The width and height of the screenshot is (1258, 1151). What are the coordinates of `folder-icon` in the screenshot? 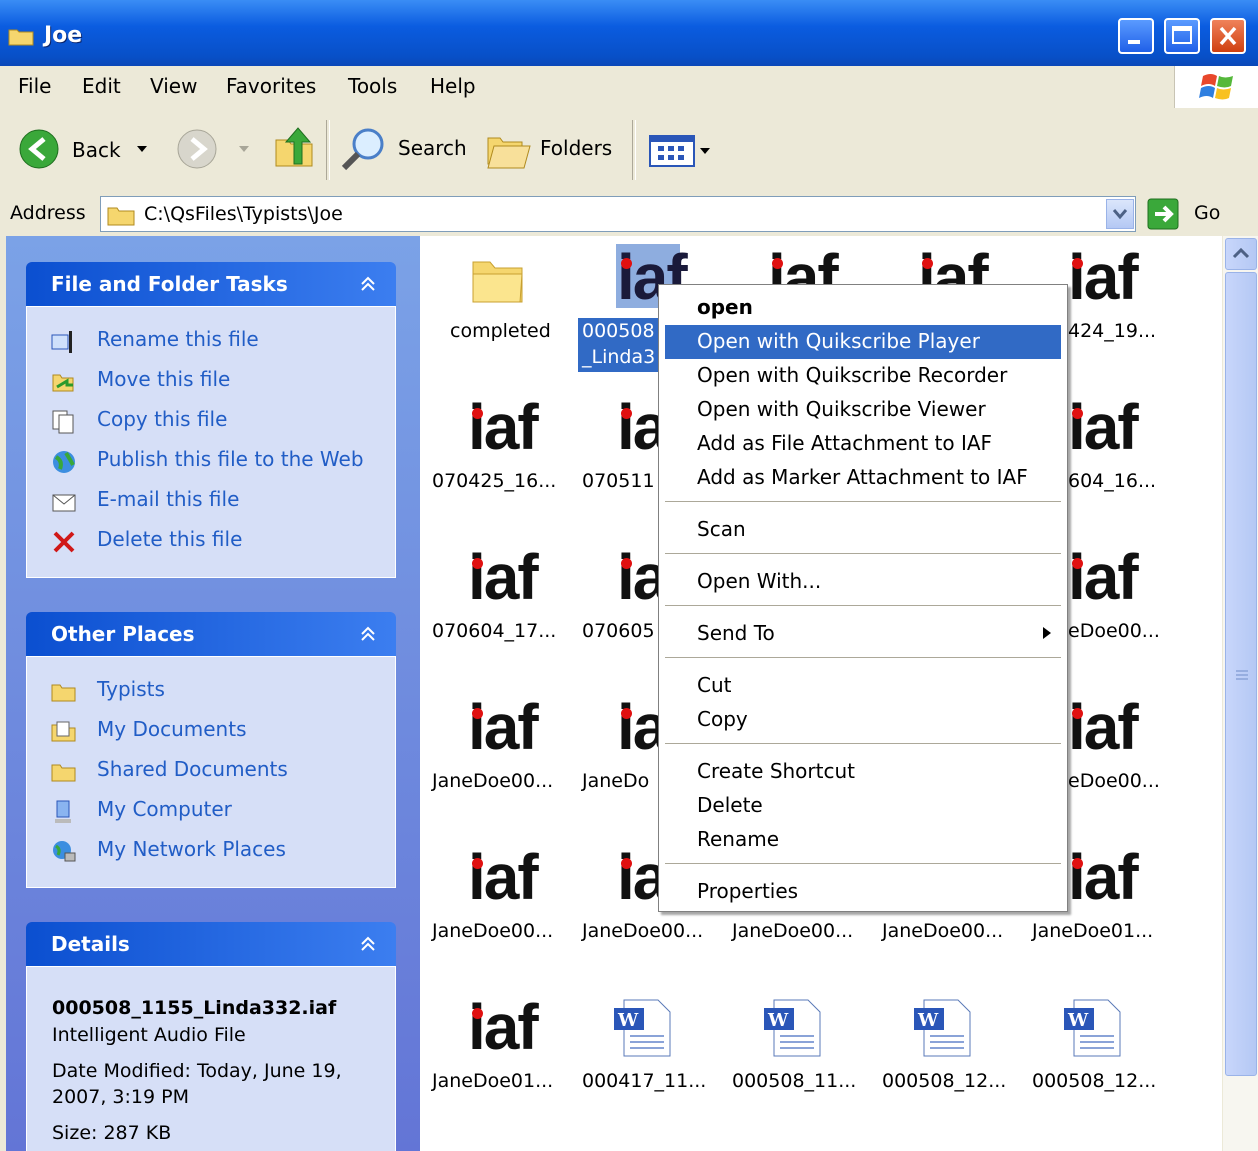 It's located at (498, 279).